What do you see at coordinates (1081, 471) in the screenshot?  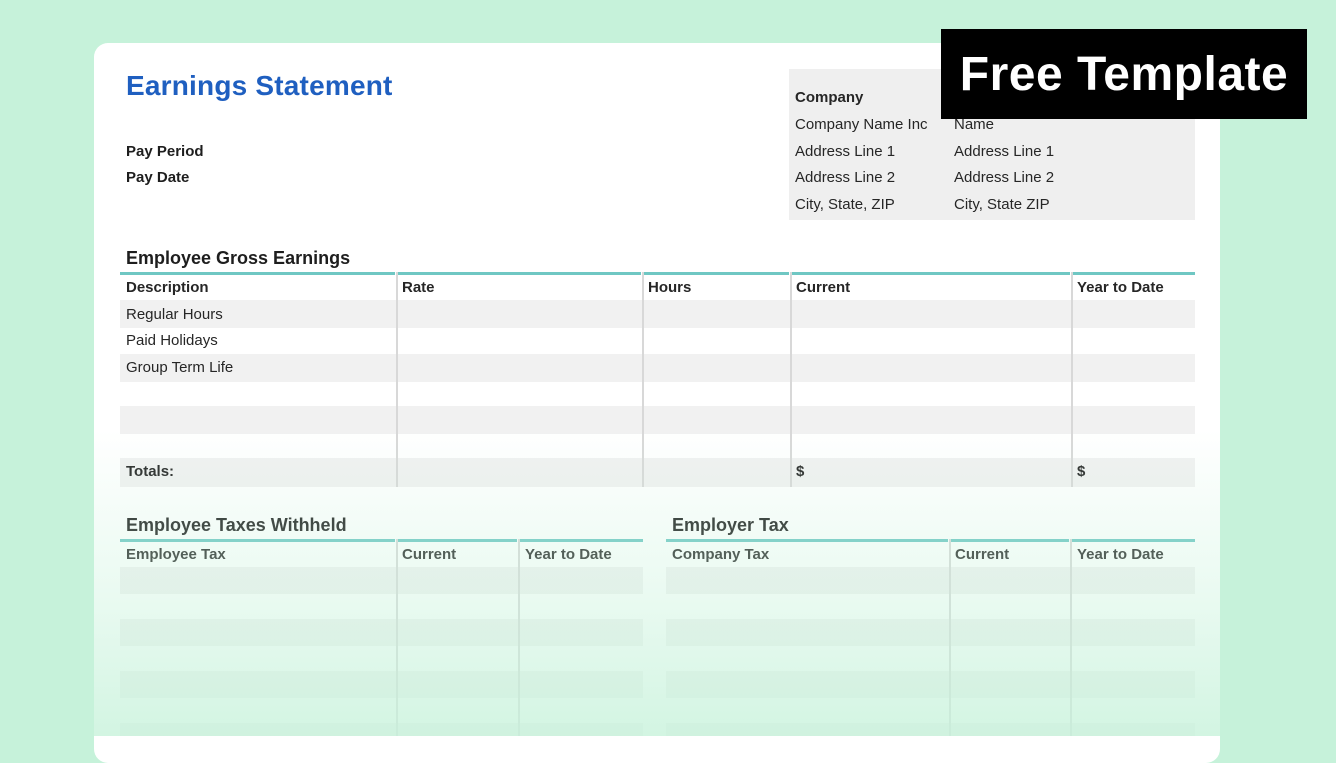 I see `totals-ytd-symbol: $` at bounding box center [1081, 471].